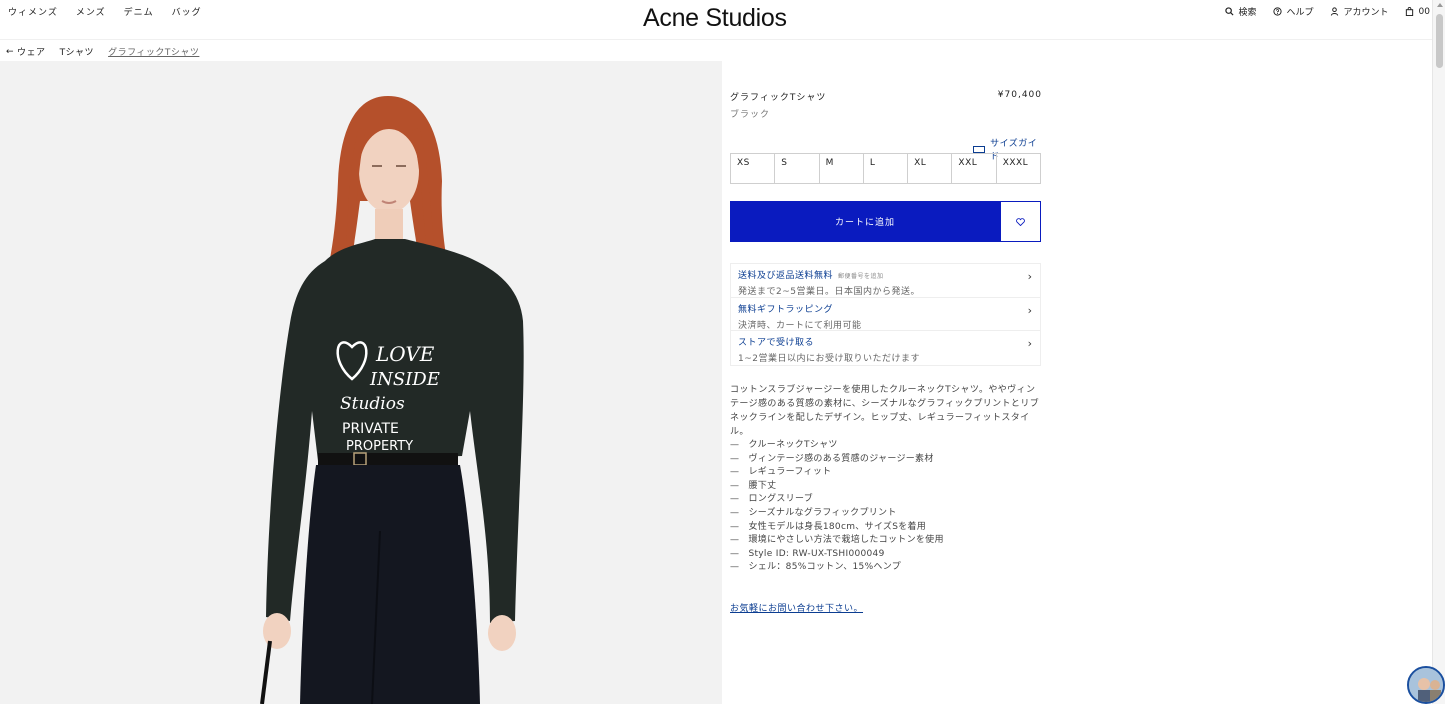 This screenshot has width=1445, height=704. I want to click on postcode-link: 郵便番号を追加, so click(861, 276).